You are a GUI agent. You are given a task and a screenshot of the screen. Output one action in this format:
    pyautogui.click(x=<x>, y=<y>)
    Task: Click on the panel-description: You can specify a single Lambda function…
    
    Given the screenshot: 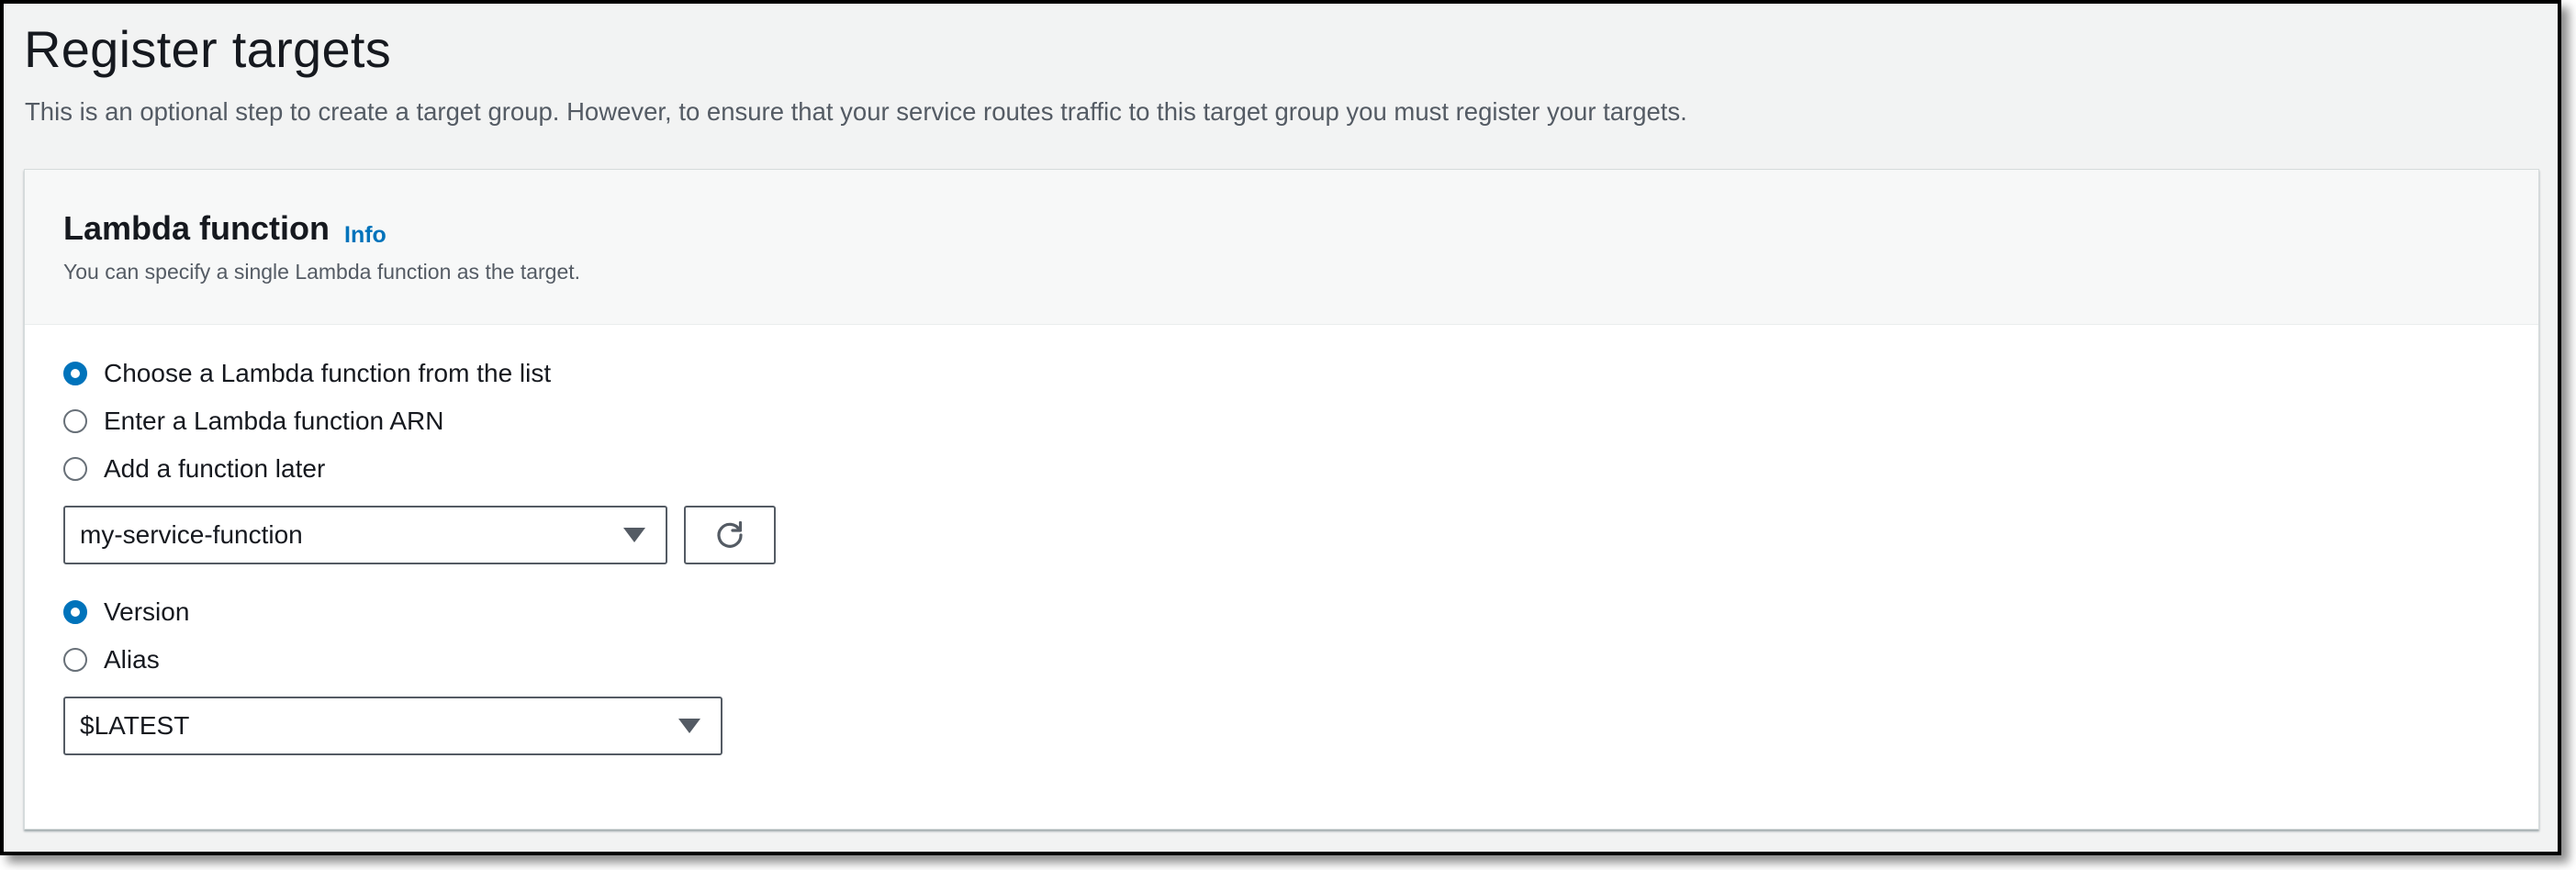 What is the action you would take?
    pyautogui.click(x=322, y=272)
    